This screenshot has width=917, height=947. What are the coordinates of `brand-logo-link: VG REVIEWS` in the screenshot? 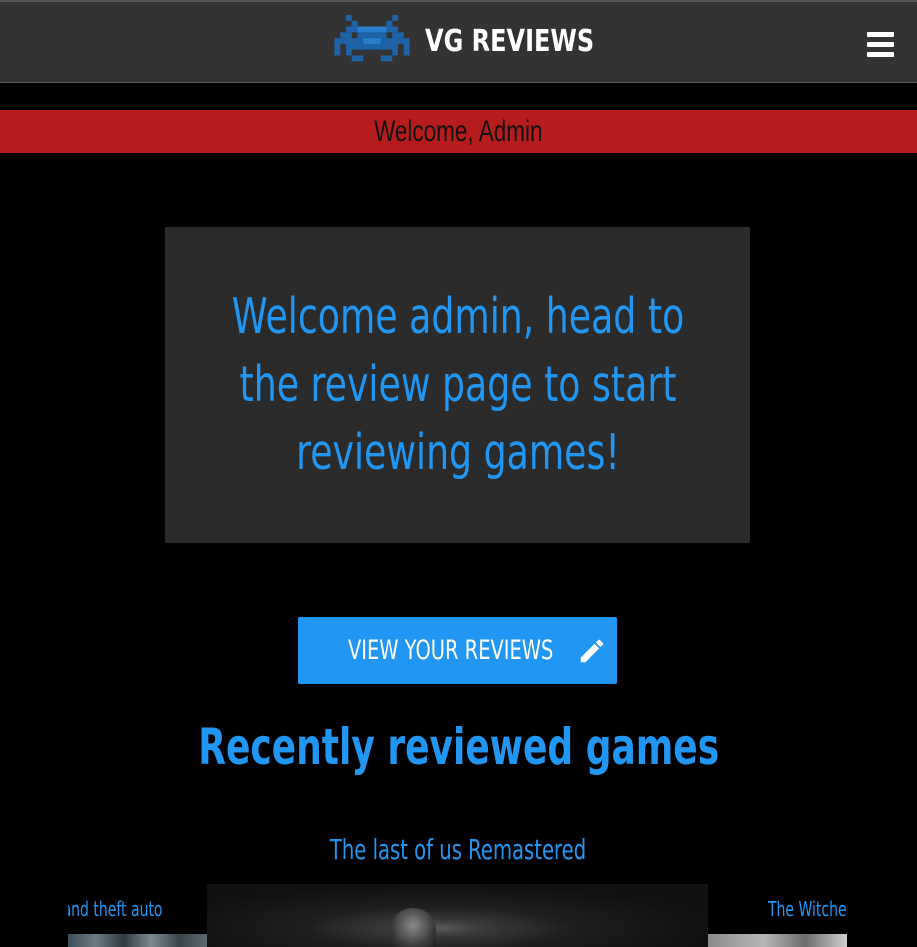 It's located at (484, 41).